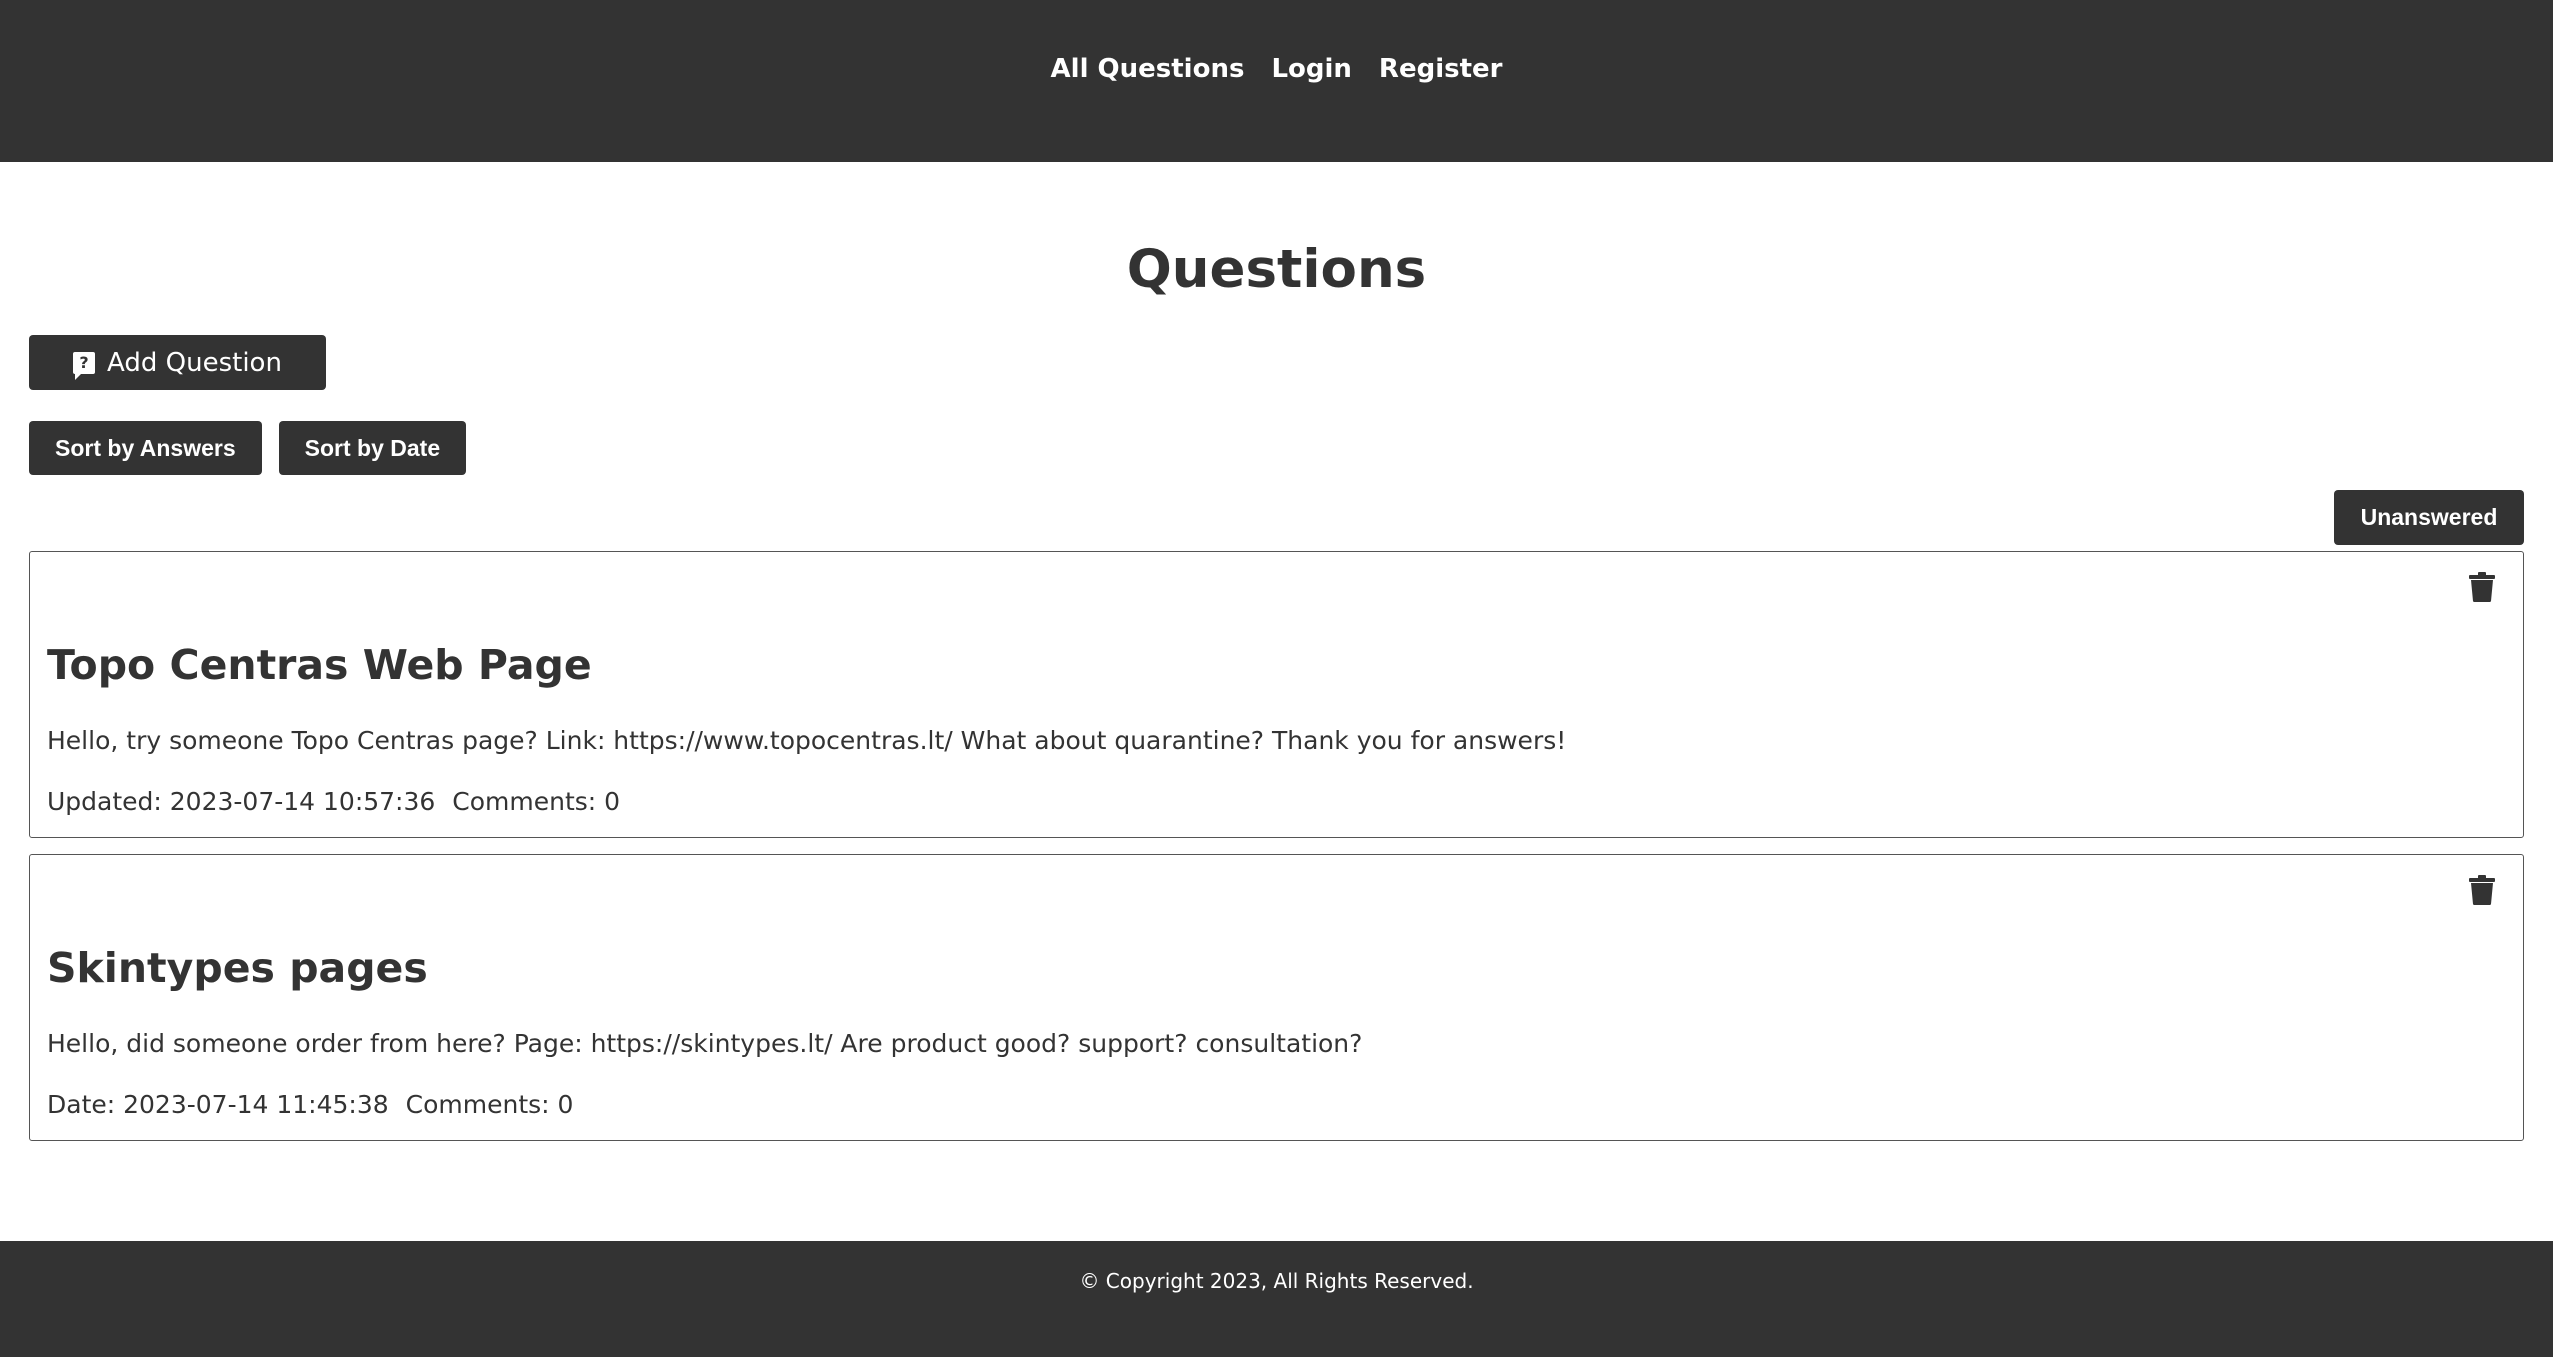 The width and height of the screenshot is (2553, 1357). What do you see at coordinates (372, 448) in the screenshot?
I see `sort-by-date-button: Sort by Date` at bounding box center [372, 448].